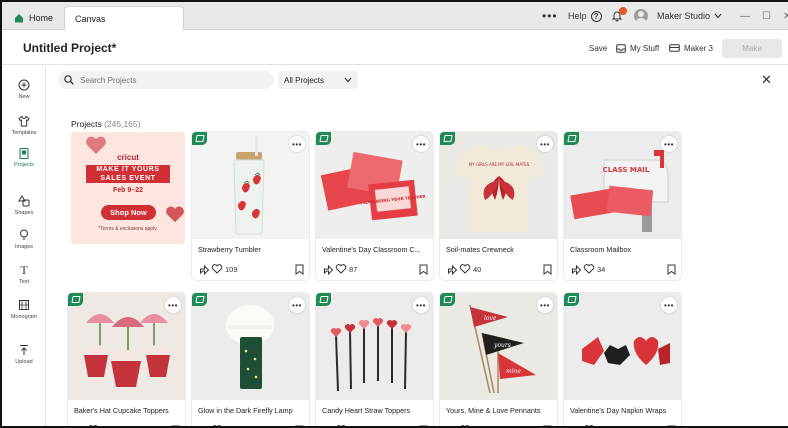 The image size is (788, 428). I want to click on my-stuff-button: My Stuff, so click(637, 48).